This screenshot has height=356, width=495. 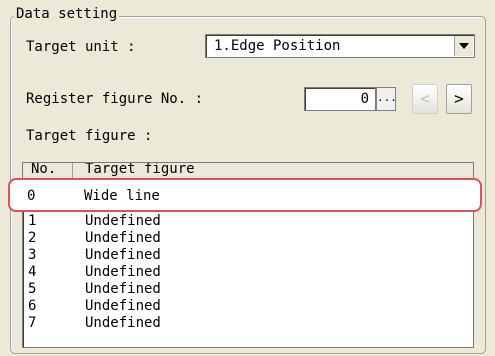 What do you see at coordinates (43, 170) in the screenshot?
I see `column-header-no: No.` at bounding box center [43, 170].